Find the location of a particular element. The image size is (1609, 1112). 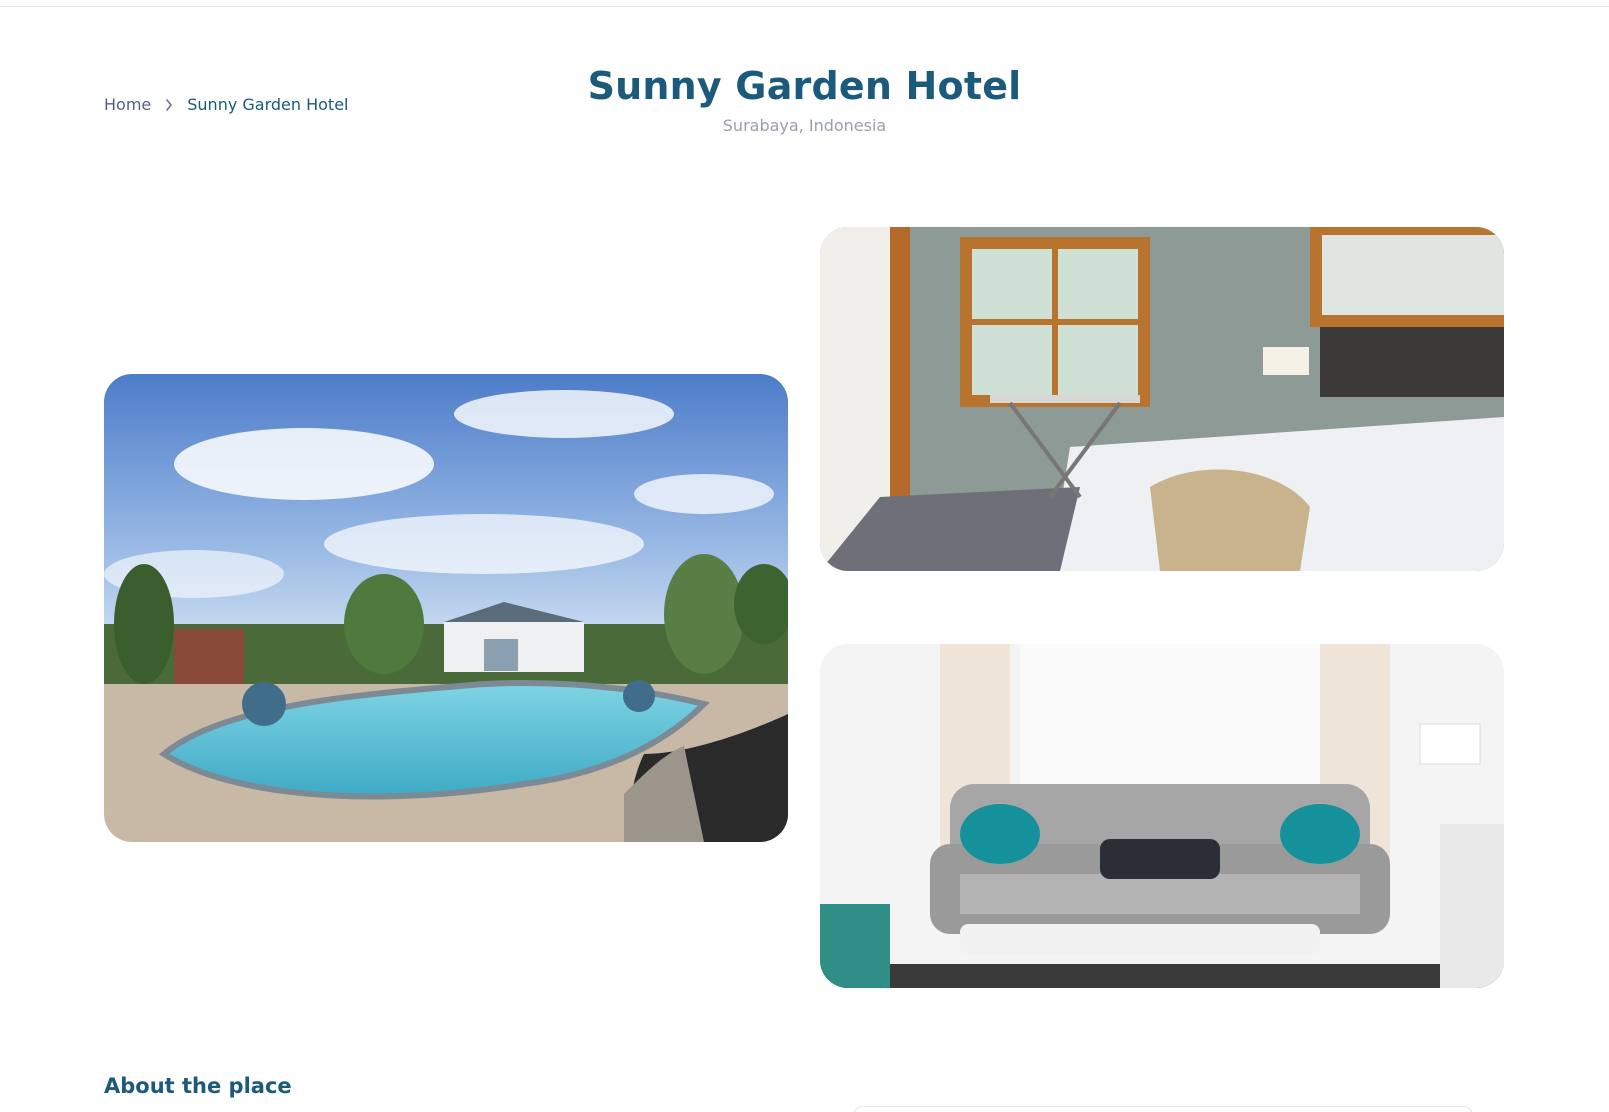

about-heading: About the place is located at coordinates (198, 1086).